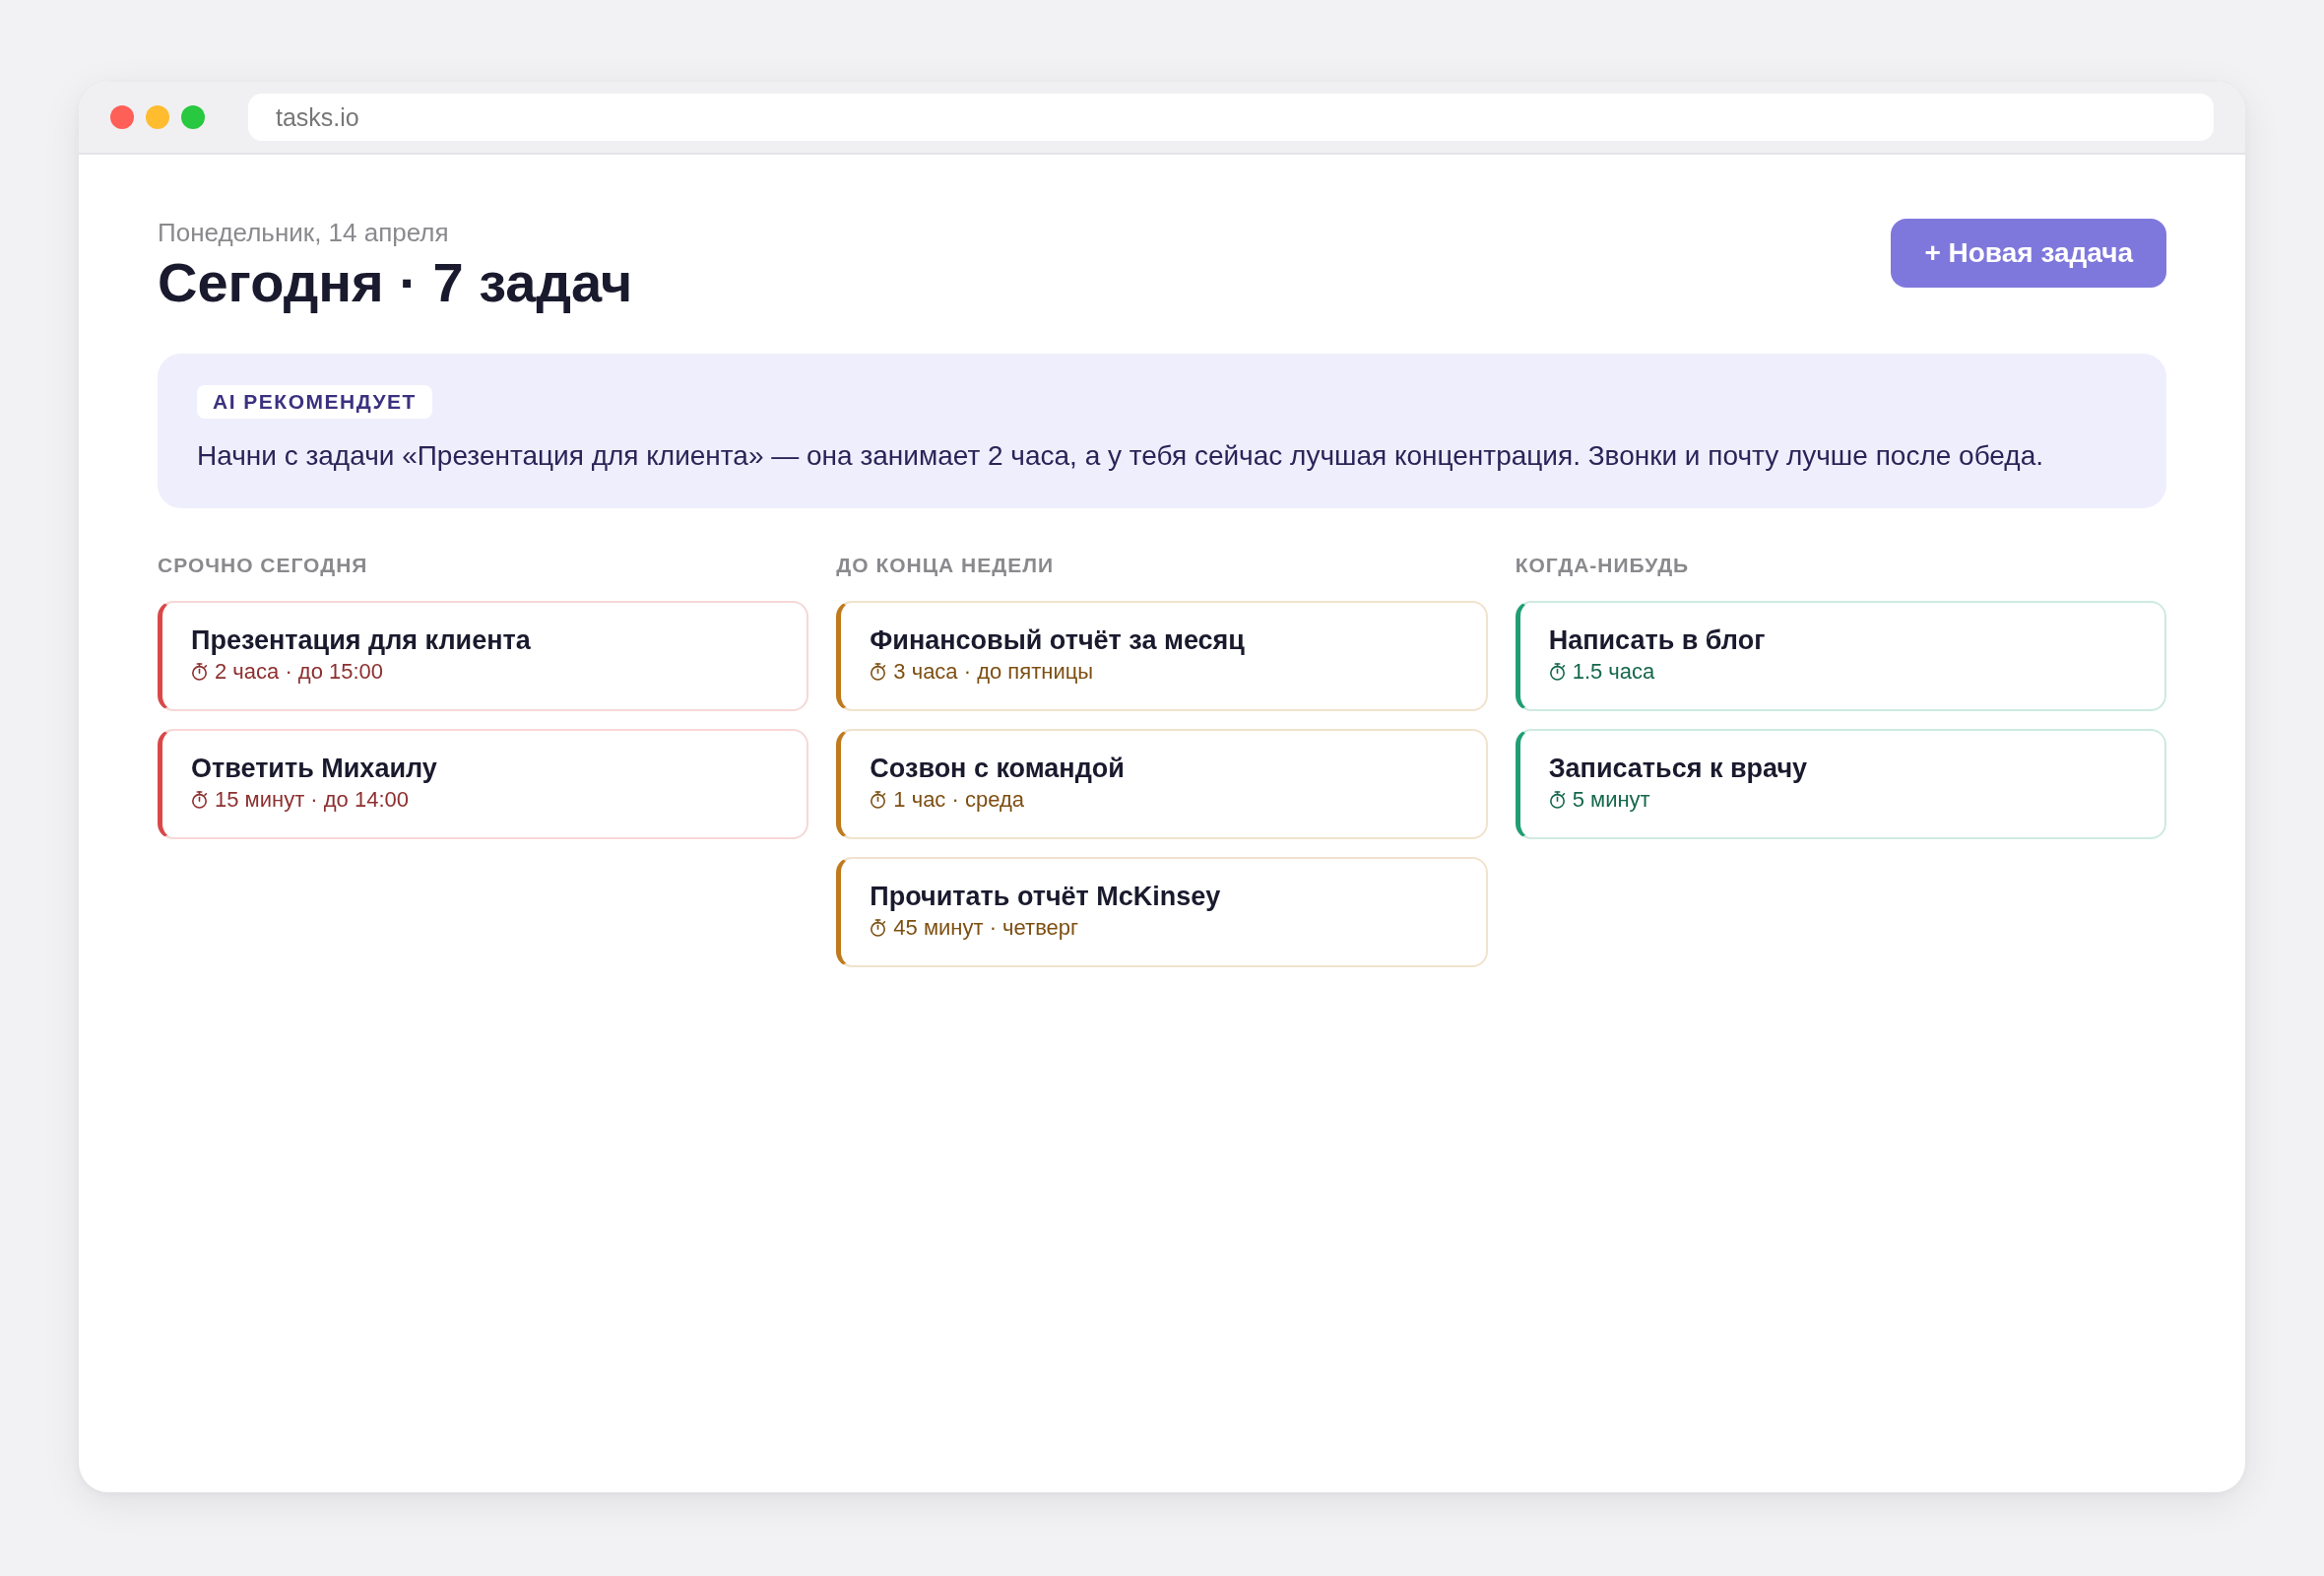 The width and height of the screenshot is (2324, 1576). I want to click on task-card: Записаться к врачу 5 минут, so click(1841, 784).